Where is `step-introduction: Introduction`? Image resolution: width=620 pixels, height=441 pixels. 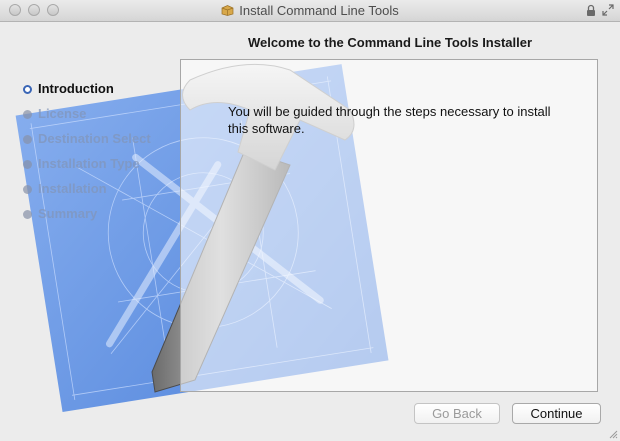 step-introduction: Introduction is located at coordinates (86, 93).